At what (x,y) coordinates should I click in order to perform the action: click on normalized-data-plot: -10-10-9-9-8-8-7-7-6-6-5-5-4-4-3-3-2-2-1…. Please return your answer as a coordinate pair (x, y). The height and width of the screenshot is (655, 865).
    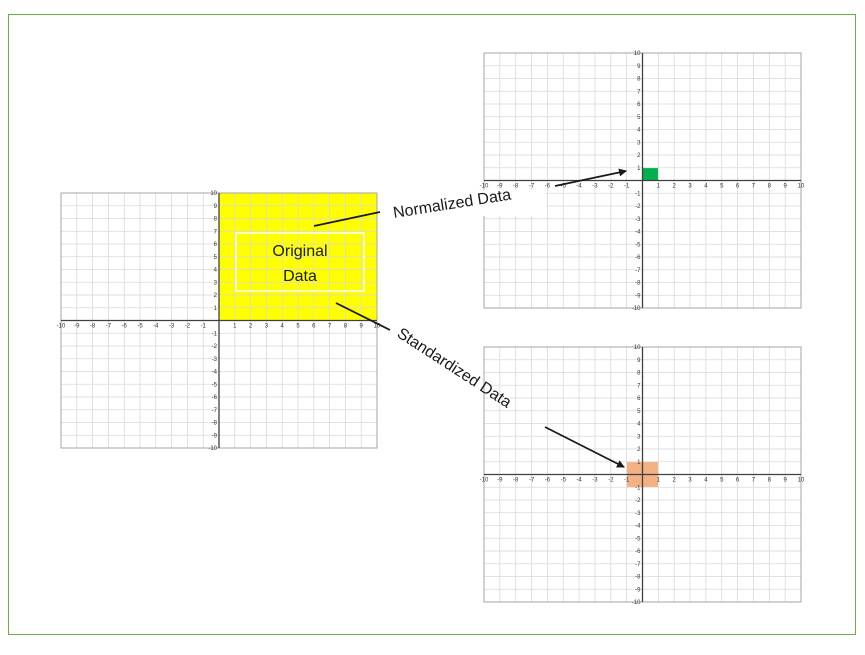
    Looking at the image, I should click on (642, 181).